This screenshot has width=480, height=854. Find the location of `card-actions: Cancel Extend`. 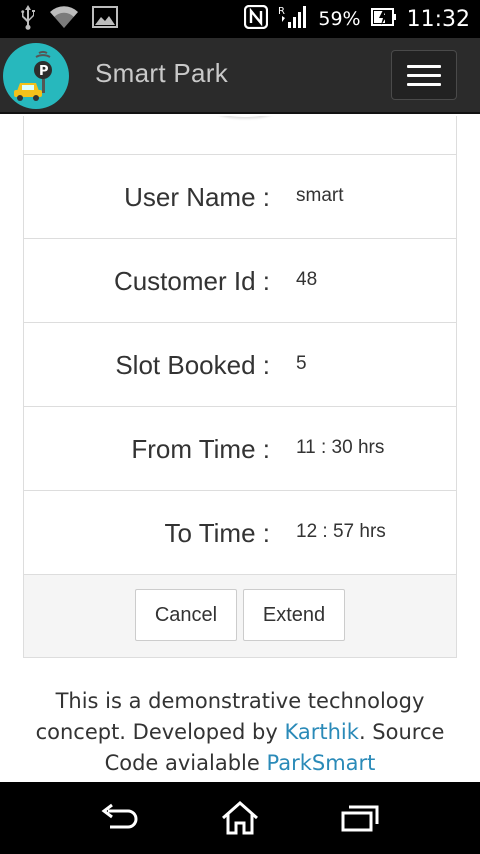

card-actions: Cancel Extend is located at coordinates (240, 616).